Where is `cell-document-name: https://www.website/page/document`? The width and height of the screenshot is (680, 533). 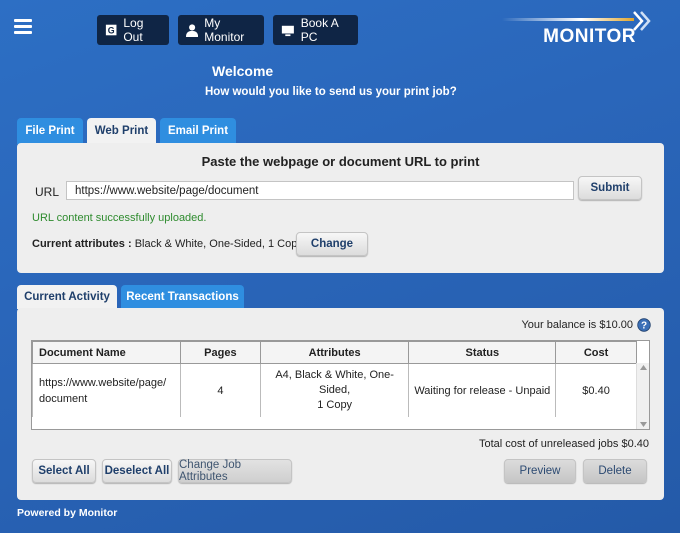 cell-document-name: https://www.website/page/document is located at coordinates (106, 390).